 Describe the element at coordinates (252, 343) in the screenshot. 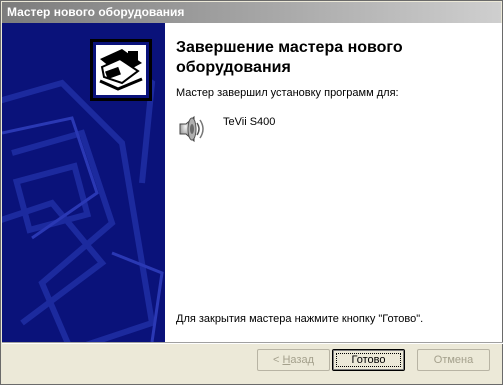

I see `button-separator` at that location.